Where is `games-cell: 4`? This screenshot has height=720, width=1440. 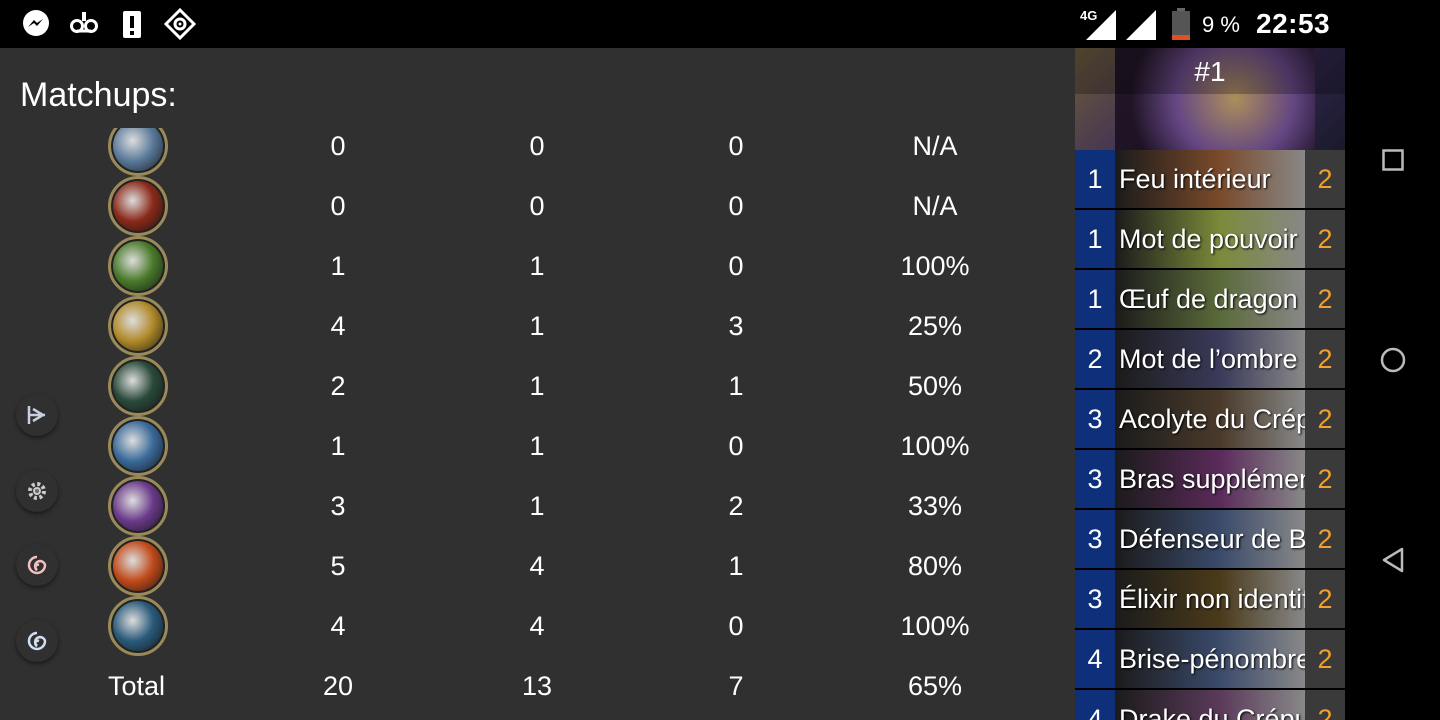
games-cell: 4 is located at coordinates (338, 326).